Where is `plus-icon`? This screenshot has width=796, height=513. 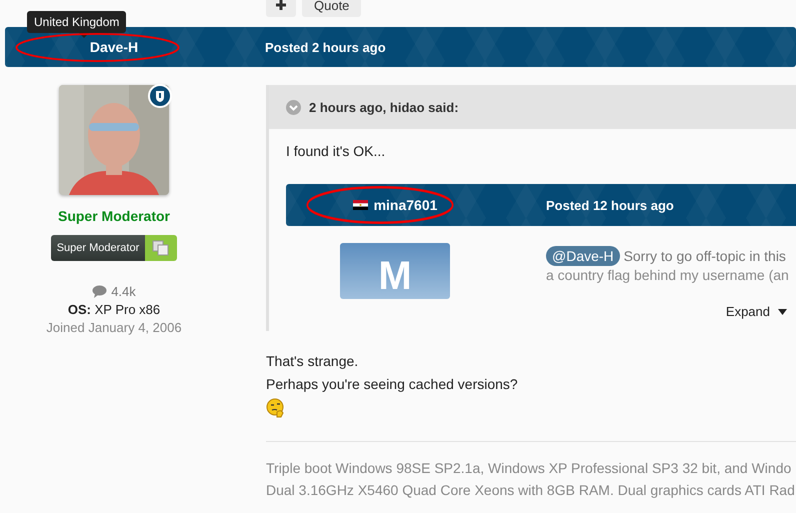
plus-icon is located at coordinates (281, 5).